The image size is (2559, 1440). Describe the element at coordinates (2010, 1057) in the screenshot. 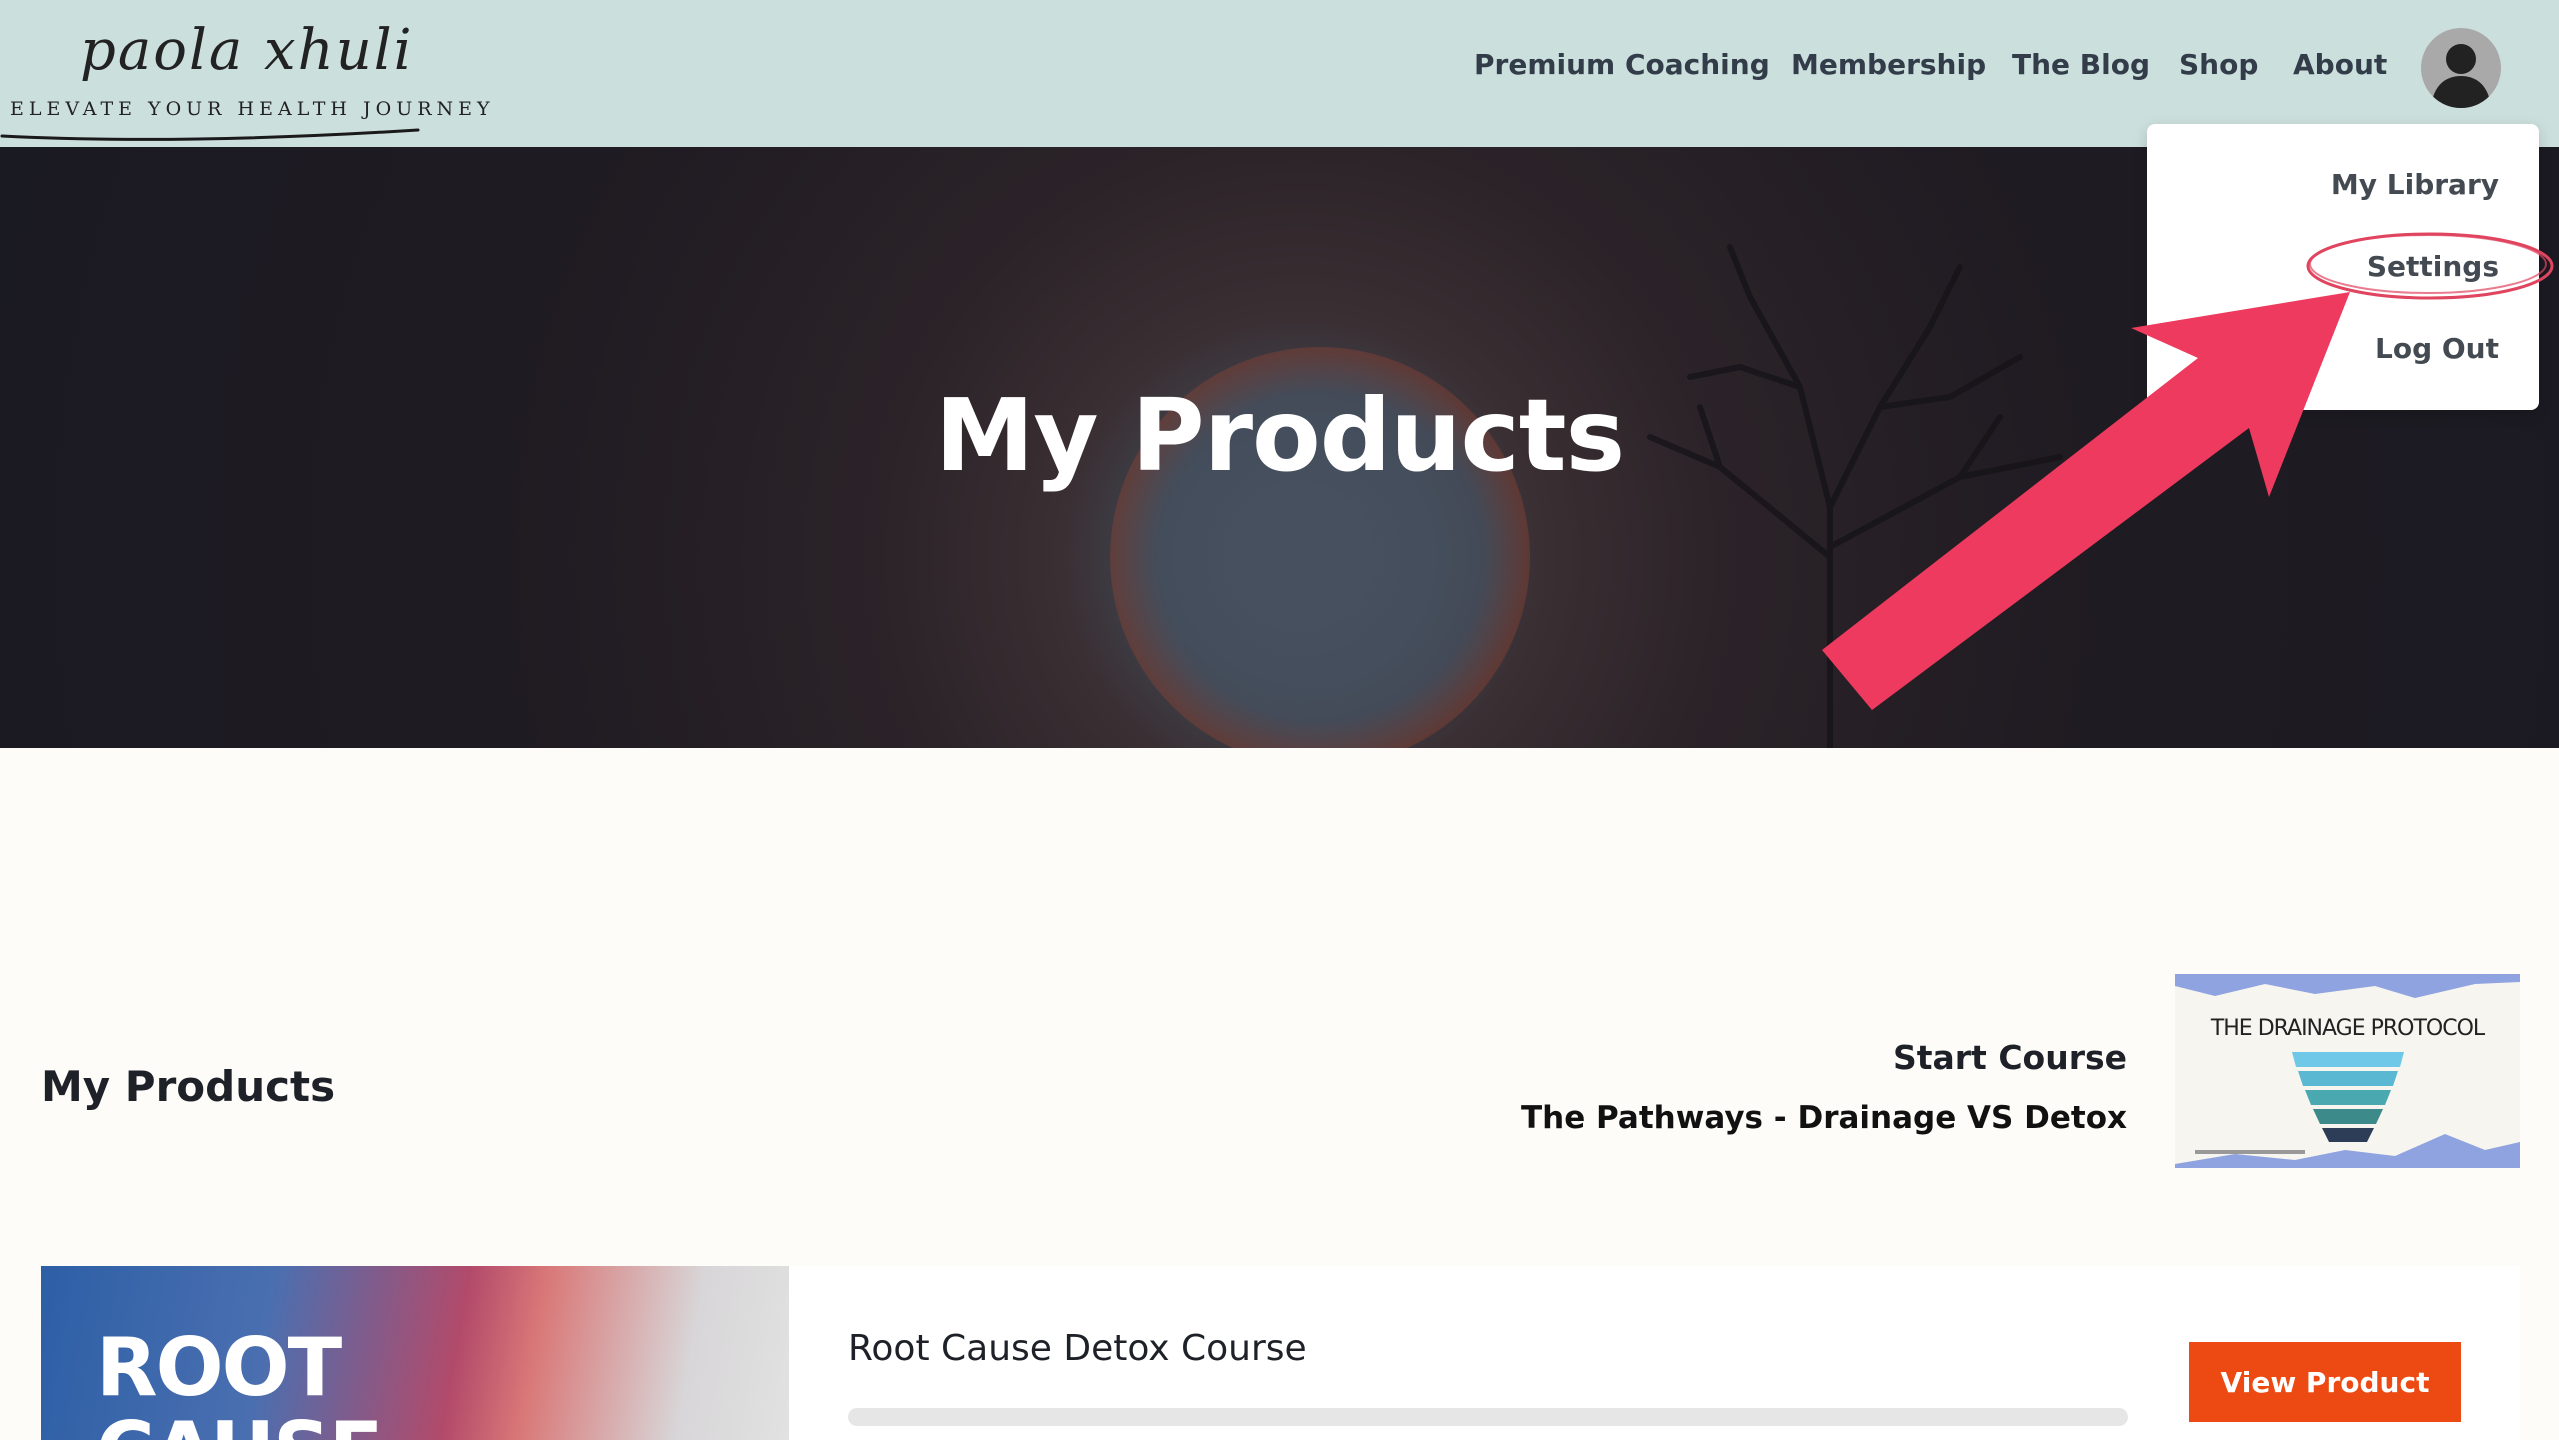

I see `start-course-link: Start Course` at that location.